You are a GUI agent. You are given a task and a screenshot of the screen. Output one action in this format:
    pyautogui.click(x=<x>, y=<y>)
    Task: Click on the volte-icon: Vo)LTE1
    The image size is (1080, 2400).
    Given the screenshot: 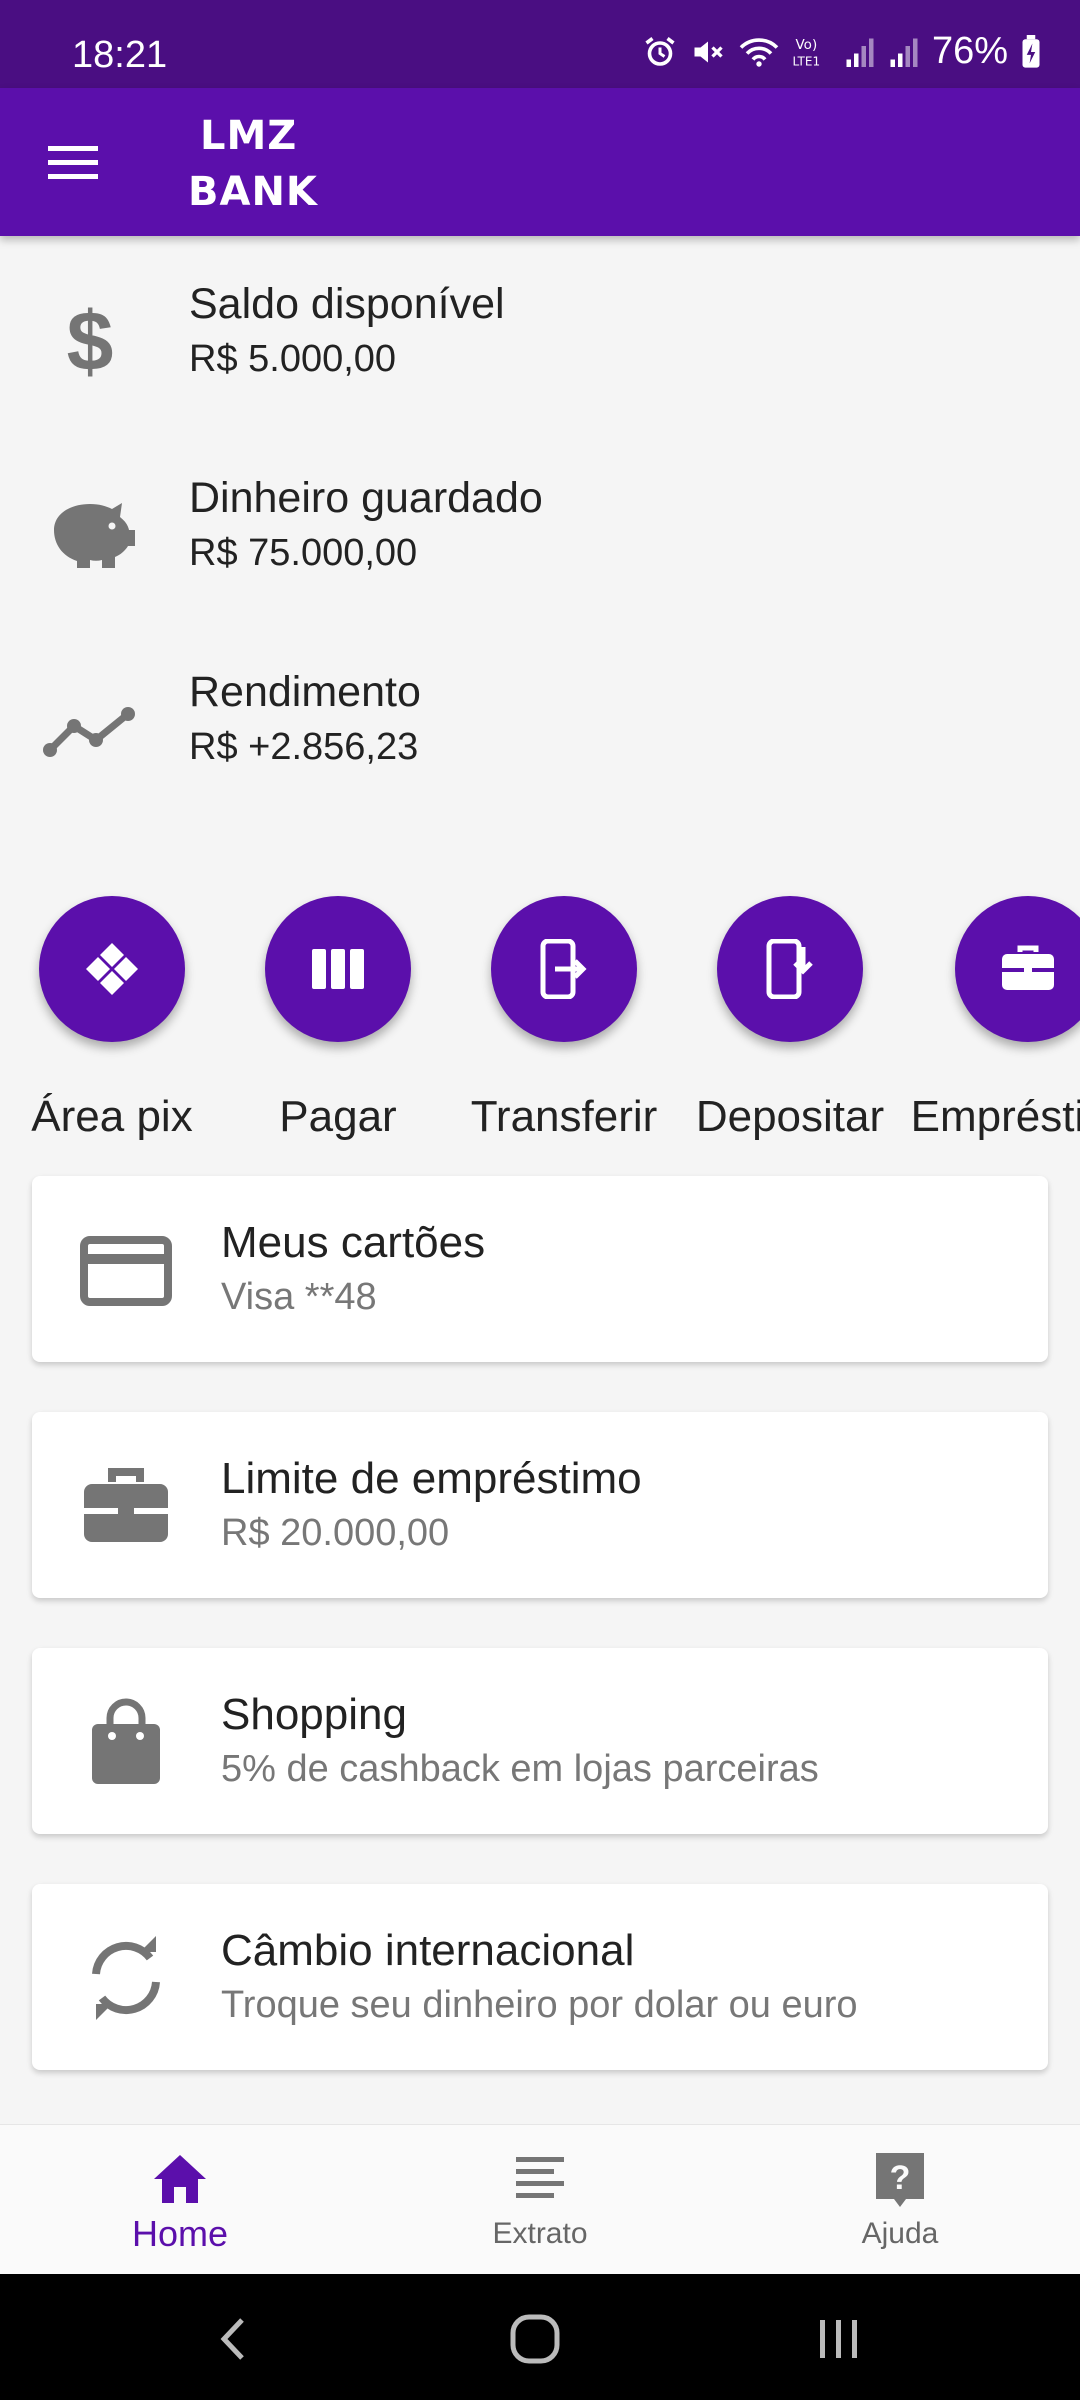 What is the action you would take?
    pyautogui.click(x=806, y=53)
    